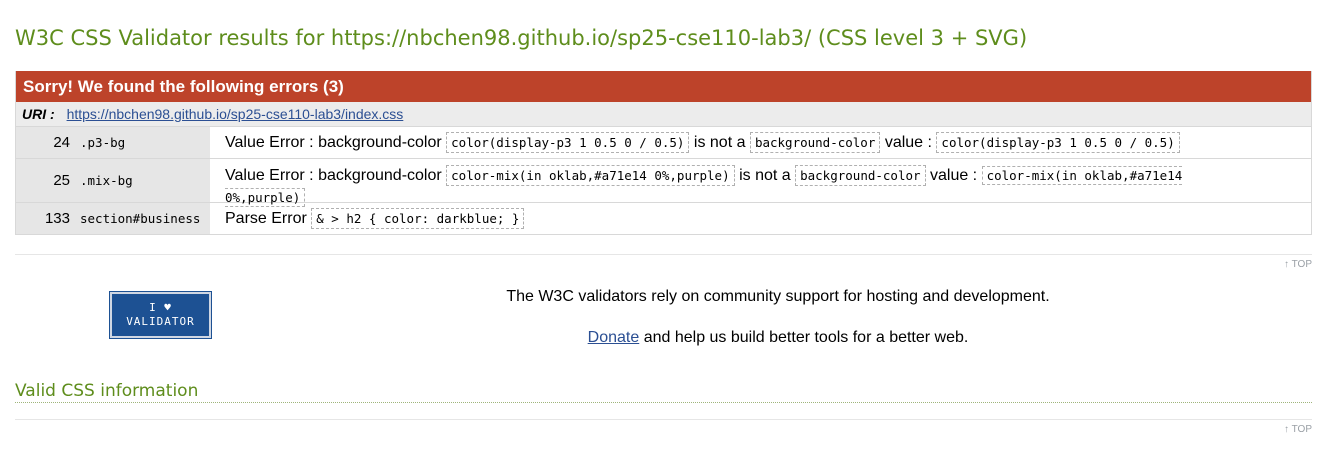 Image resolution: width=1333 pixels, height=458 pixels. What do you see at coordinates (143, 218) in the screenshot?
I see `error-context: section#business` at bounding box center [143, 218].